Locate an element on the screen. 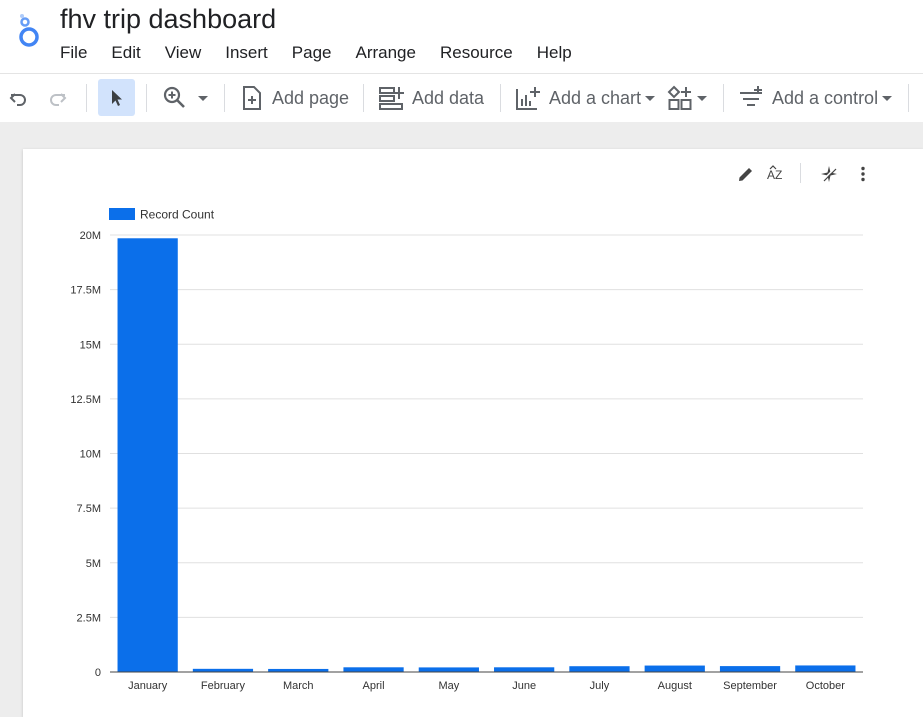 The height and width of the screenshot is (717, 923). menu-page: Page is located at coordinates (312, 53).